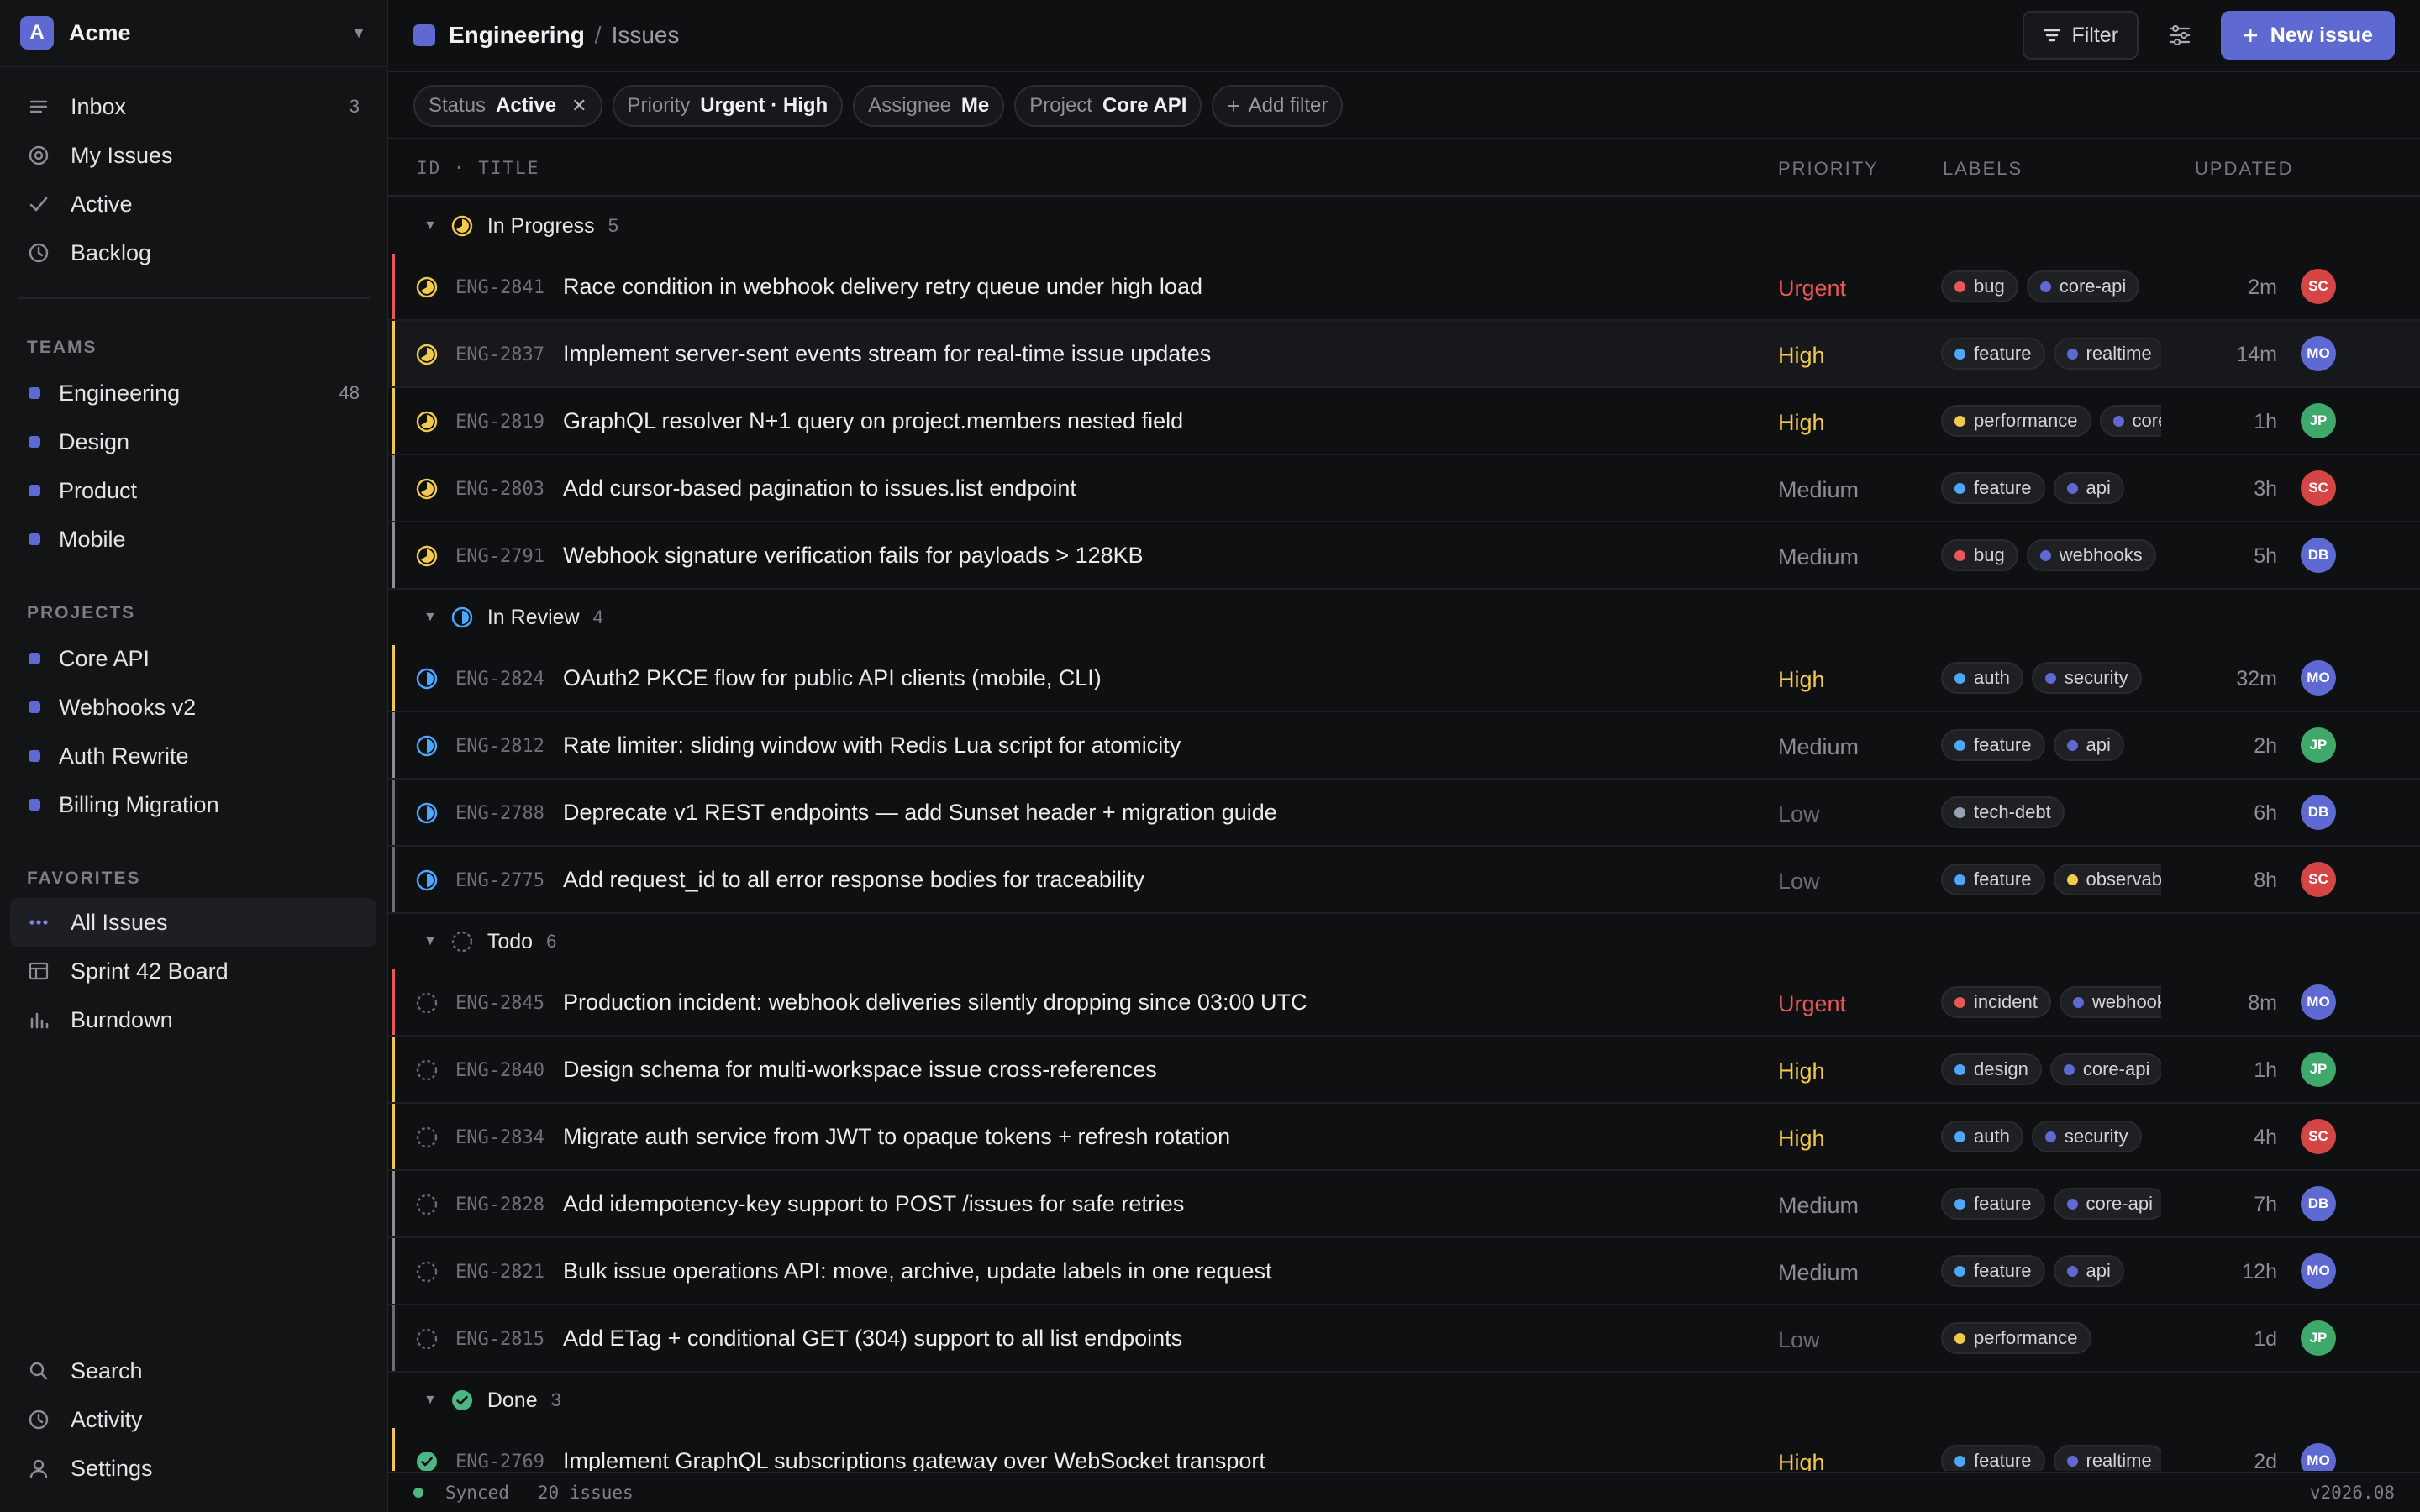 The image size is (2420, 1512). Describe the element at coordinates (193, 922) in the screenshot. I see `sidebar-item-all-issues: All Issues` at that location.